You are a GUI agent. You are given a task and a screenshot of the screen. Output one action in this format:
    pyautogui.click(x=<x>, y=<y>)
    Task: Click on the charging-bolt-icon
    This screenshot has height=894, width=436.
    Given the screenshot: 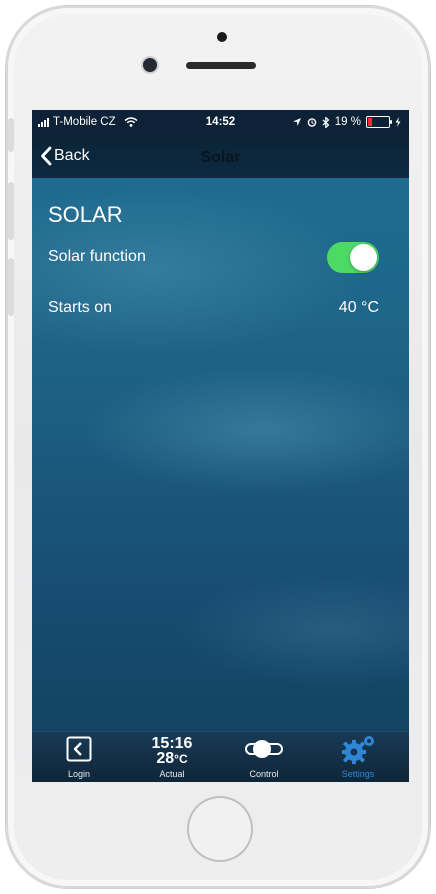 What is the action you would take?
    pyautogui.click(x=398, y=122)
    